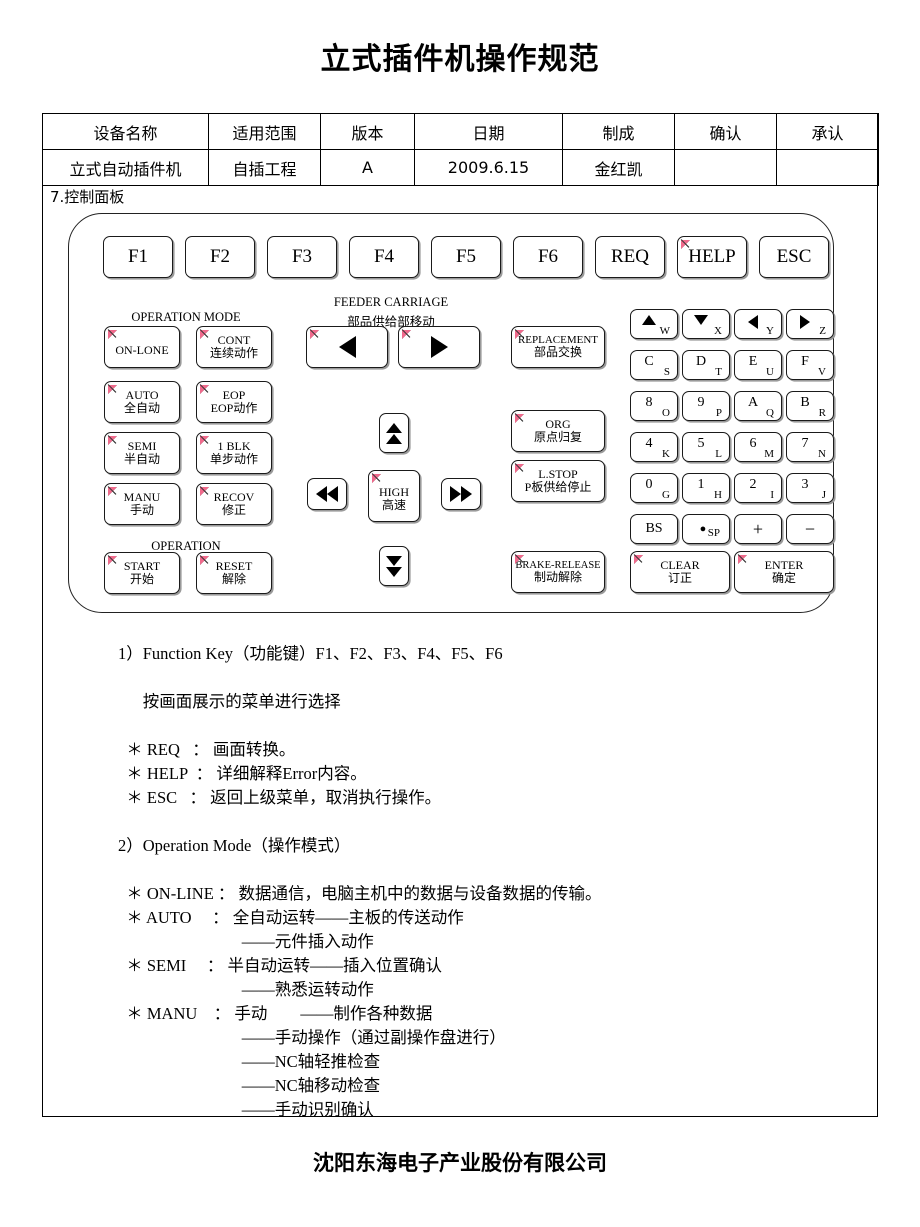 The width and height of the screenshot is (920, 1227). What do you see at coordinates (142, 347) in the screenshot?
I see `mode-key-online: ON-LONE` at bounding box center [142, 347].